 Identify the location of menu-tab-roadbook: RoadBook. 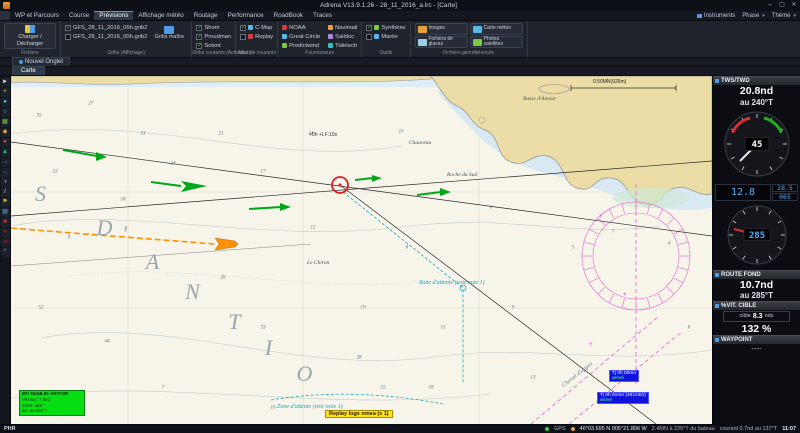
(288, 15).